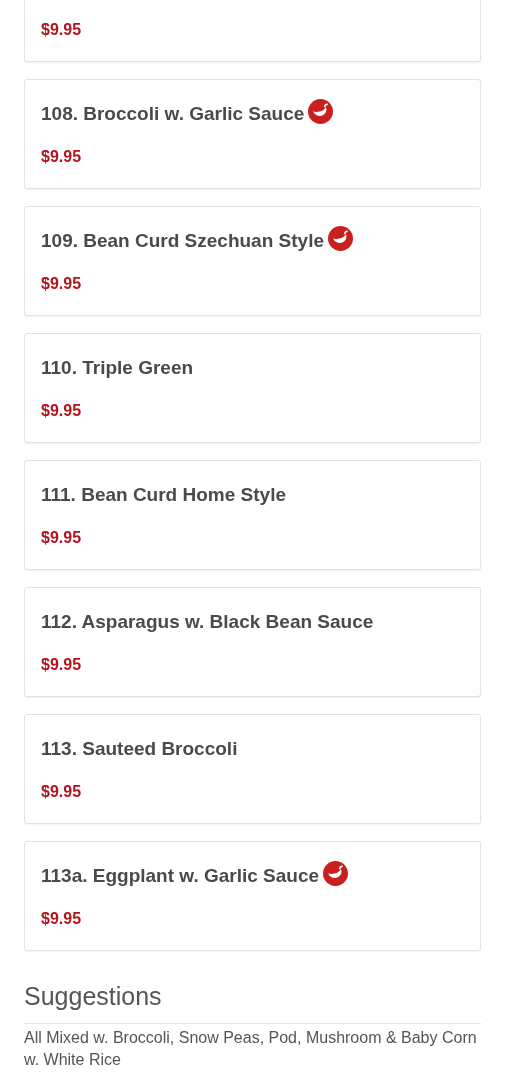 The width and height of the screenshot is (510, 1088). I want to click on menu-item-card: 108. Broccoli w. Garlic Sauce $9.95, so click(252, 134).